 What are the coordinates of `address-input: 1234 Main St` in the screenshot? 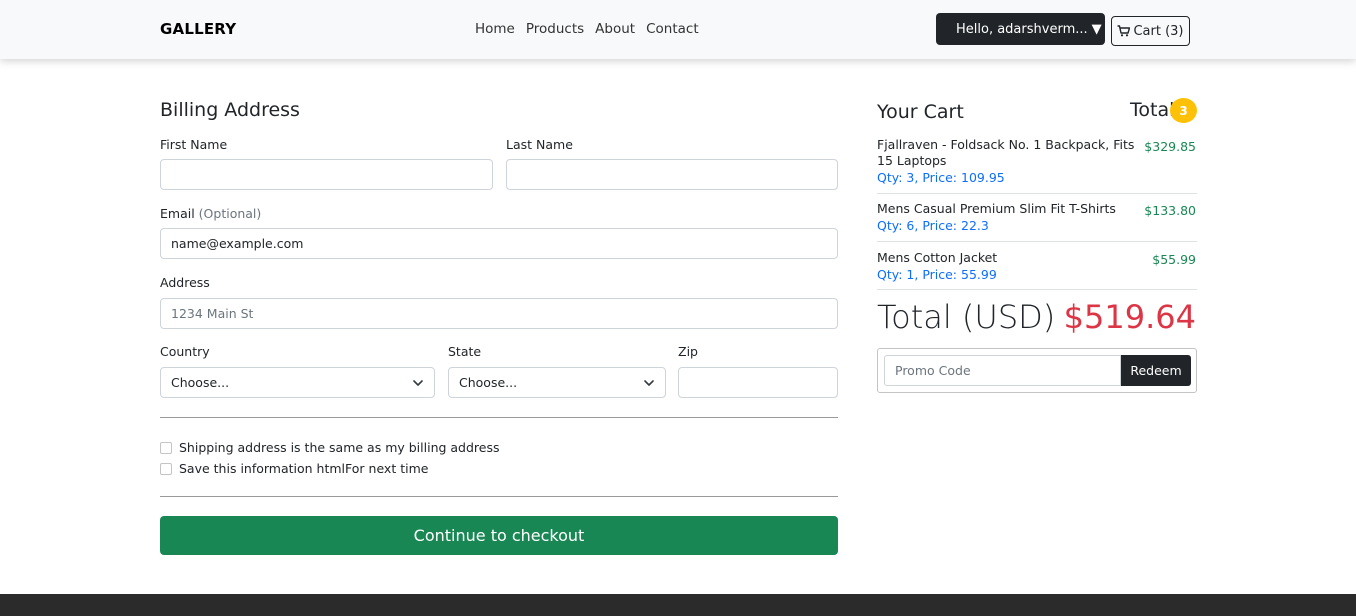 It's located at (499, 313).